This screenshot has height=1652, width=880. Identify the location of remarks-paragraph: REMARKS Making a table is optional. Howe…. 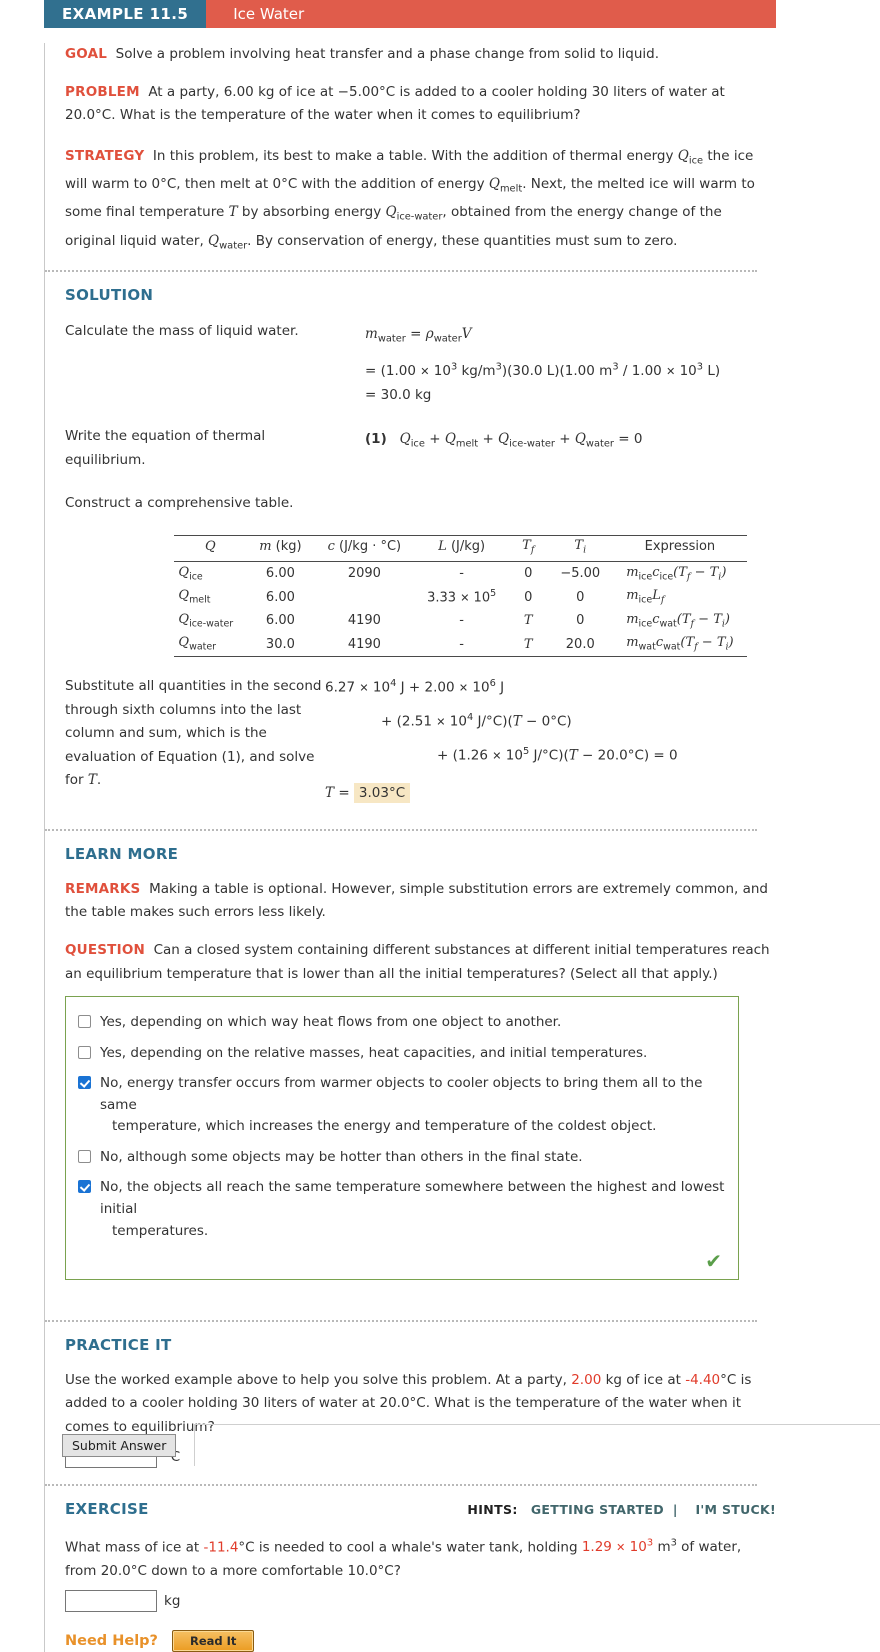
(420, 901).